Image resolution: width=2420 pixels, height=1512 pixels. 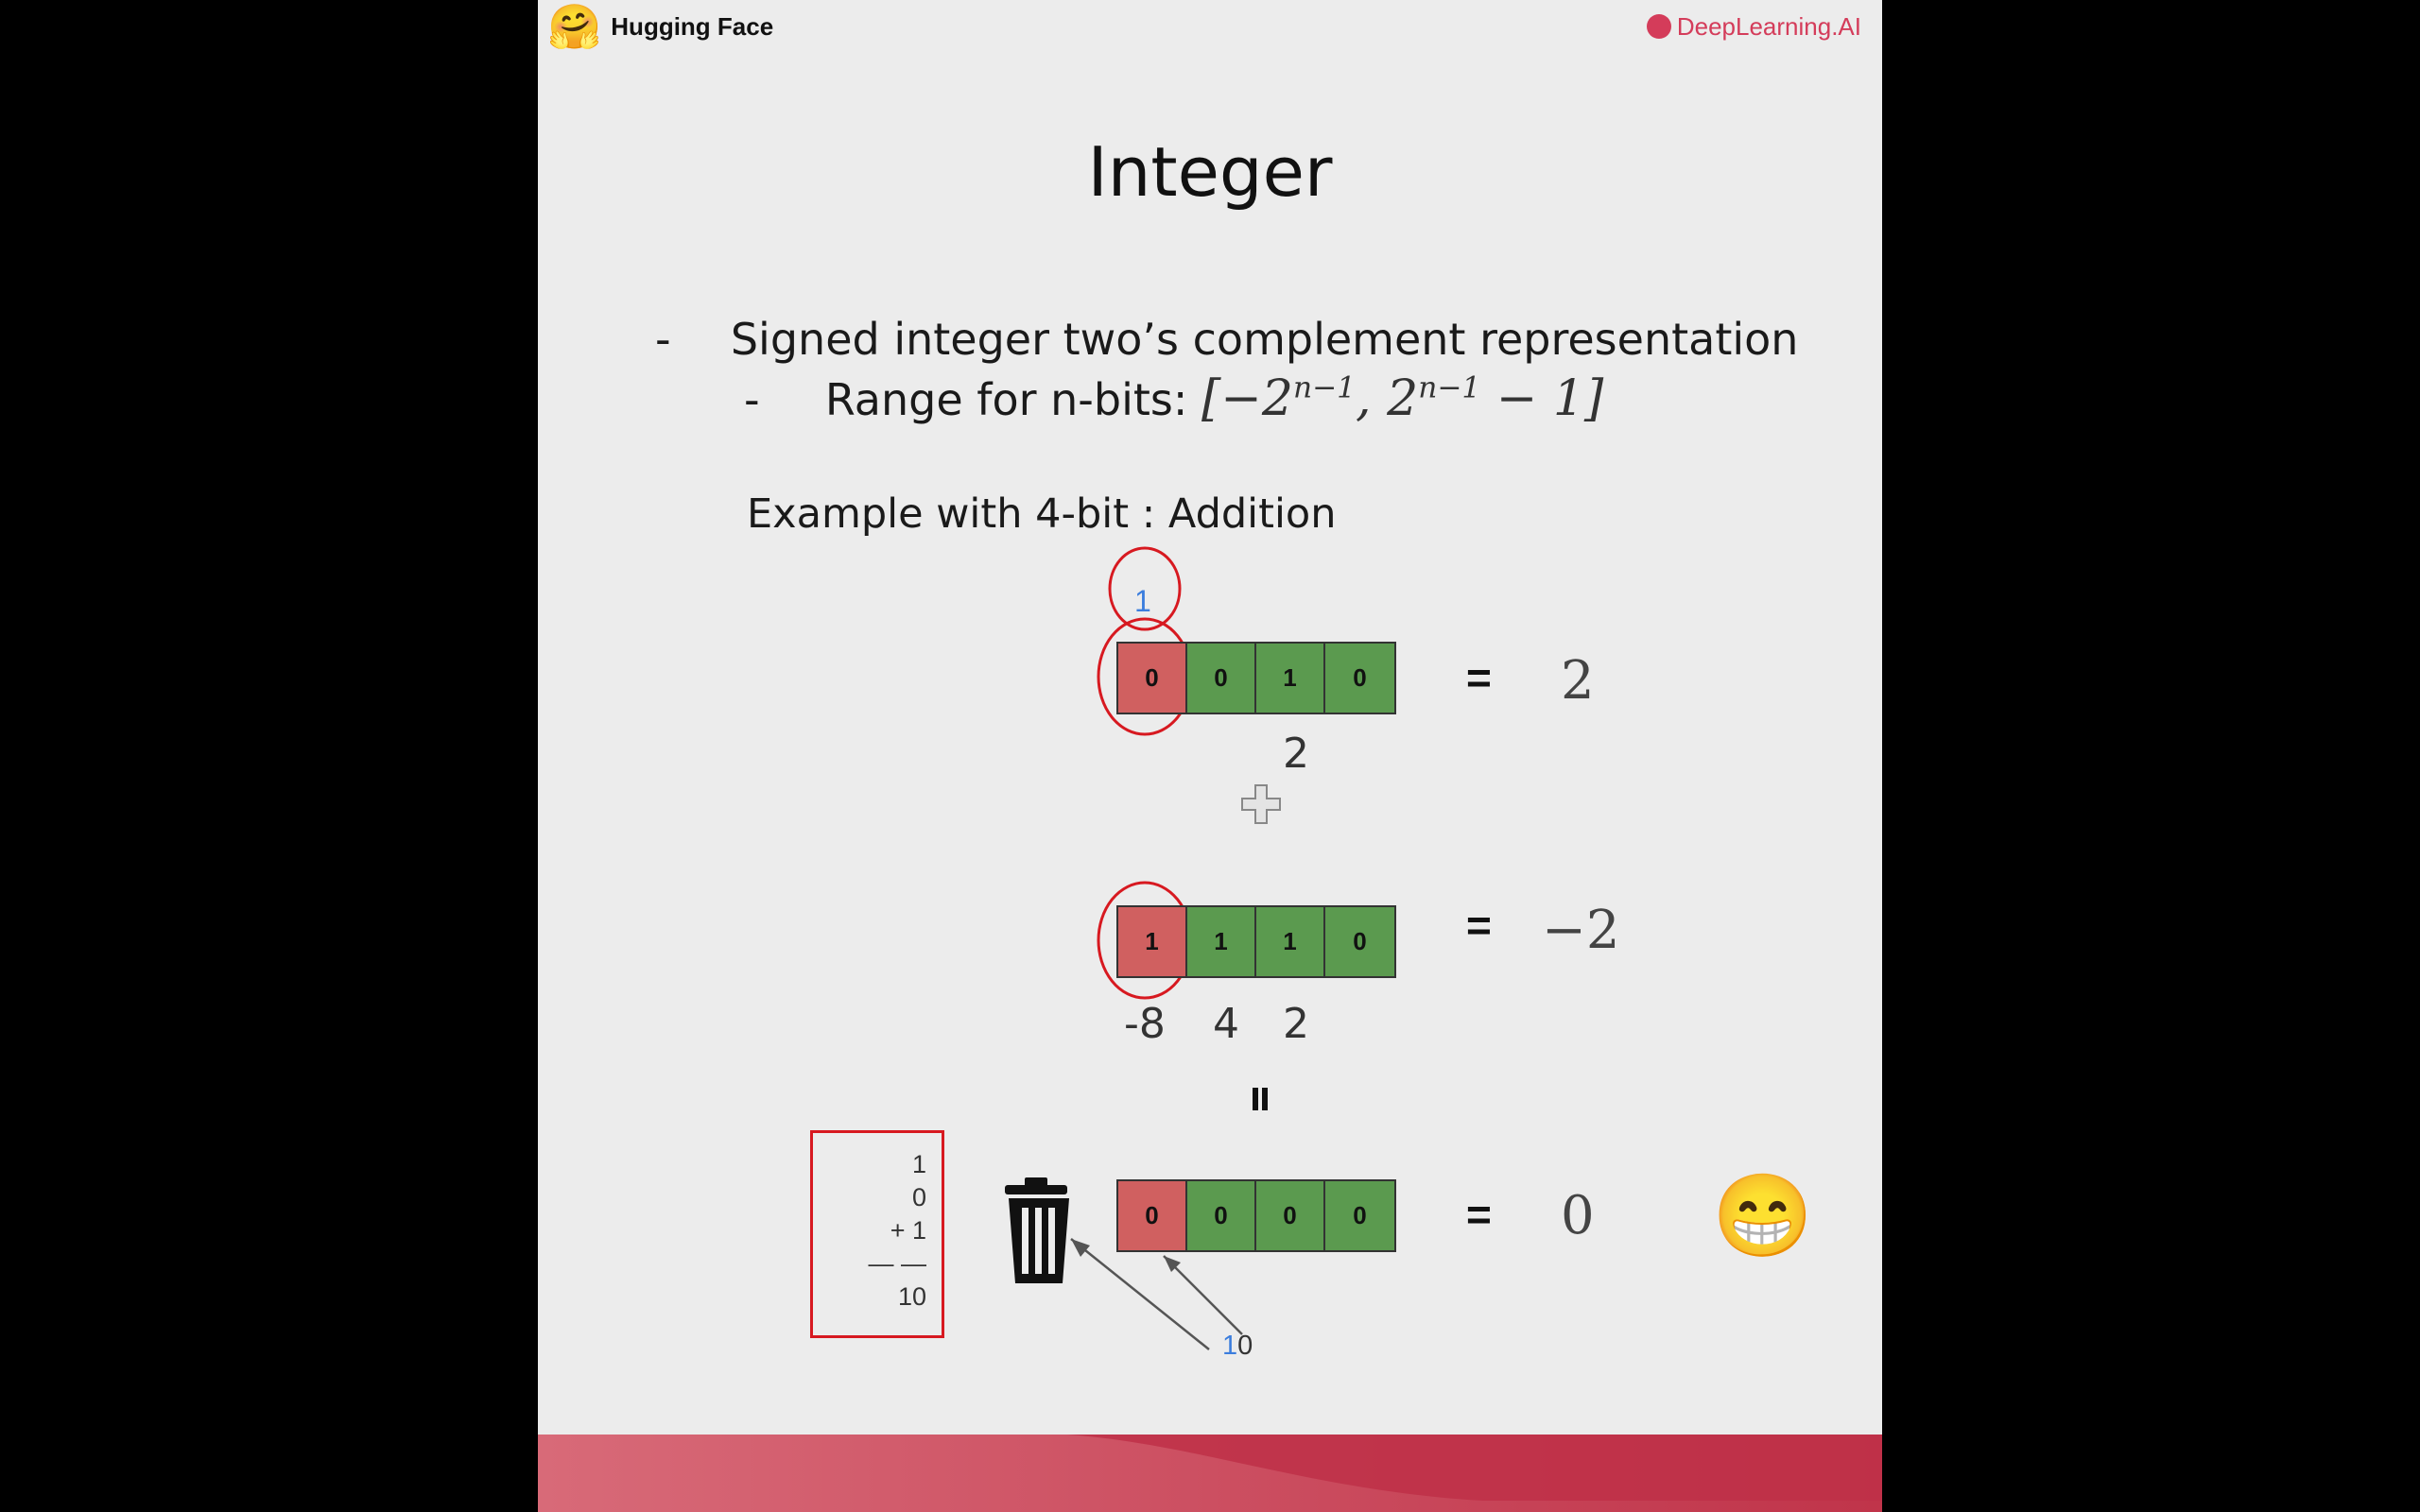 I want to click on overflow-bit: 1, so click(x=1230, y=1346).